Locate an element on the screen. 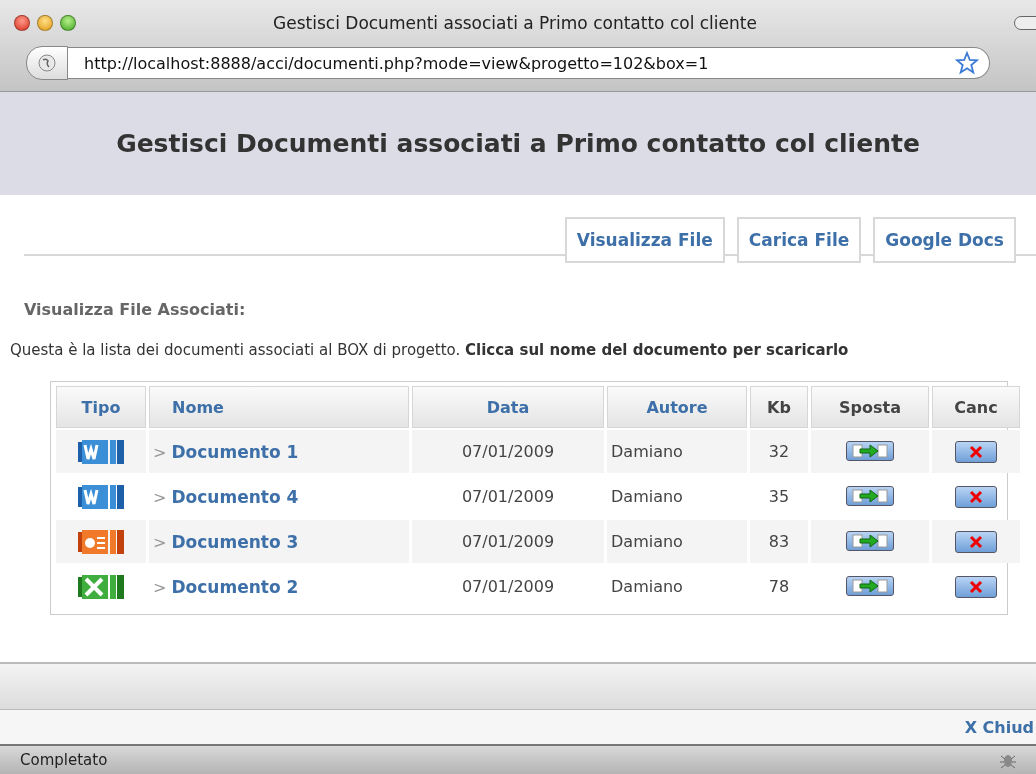 The height and width of the screenshot is (774, 1036). column-header-link: Data is located at coordinates (508, 407).